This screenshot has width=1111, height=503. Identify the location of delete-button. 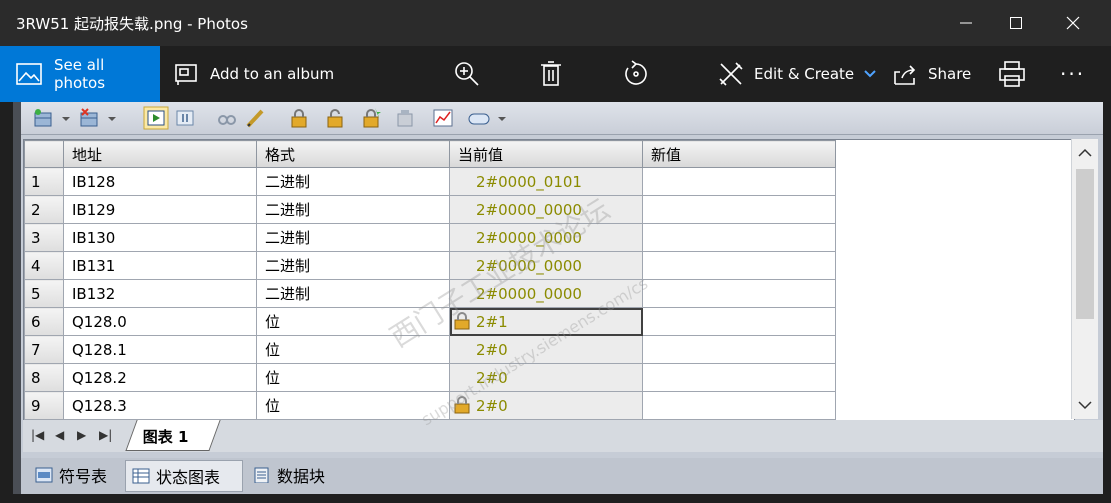
(551, 74).